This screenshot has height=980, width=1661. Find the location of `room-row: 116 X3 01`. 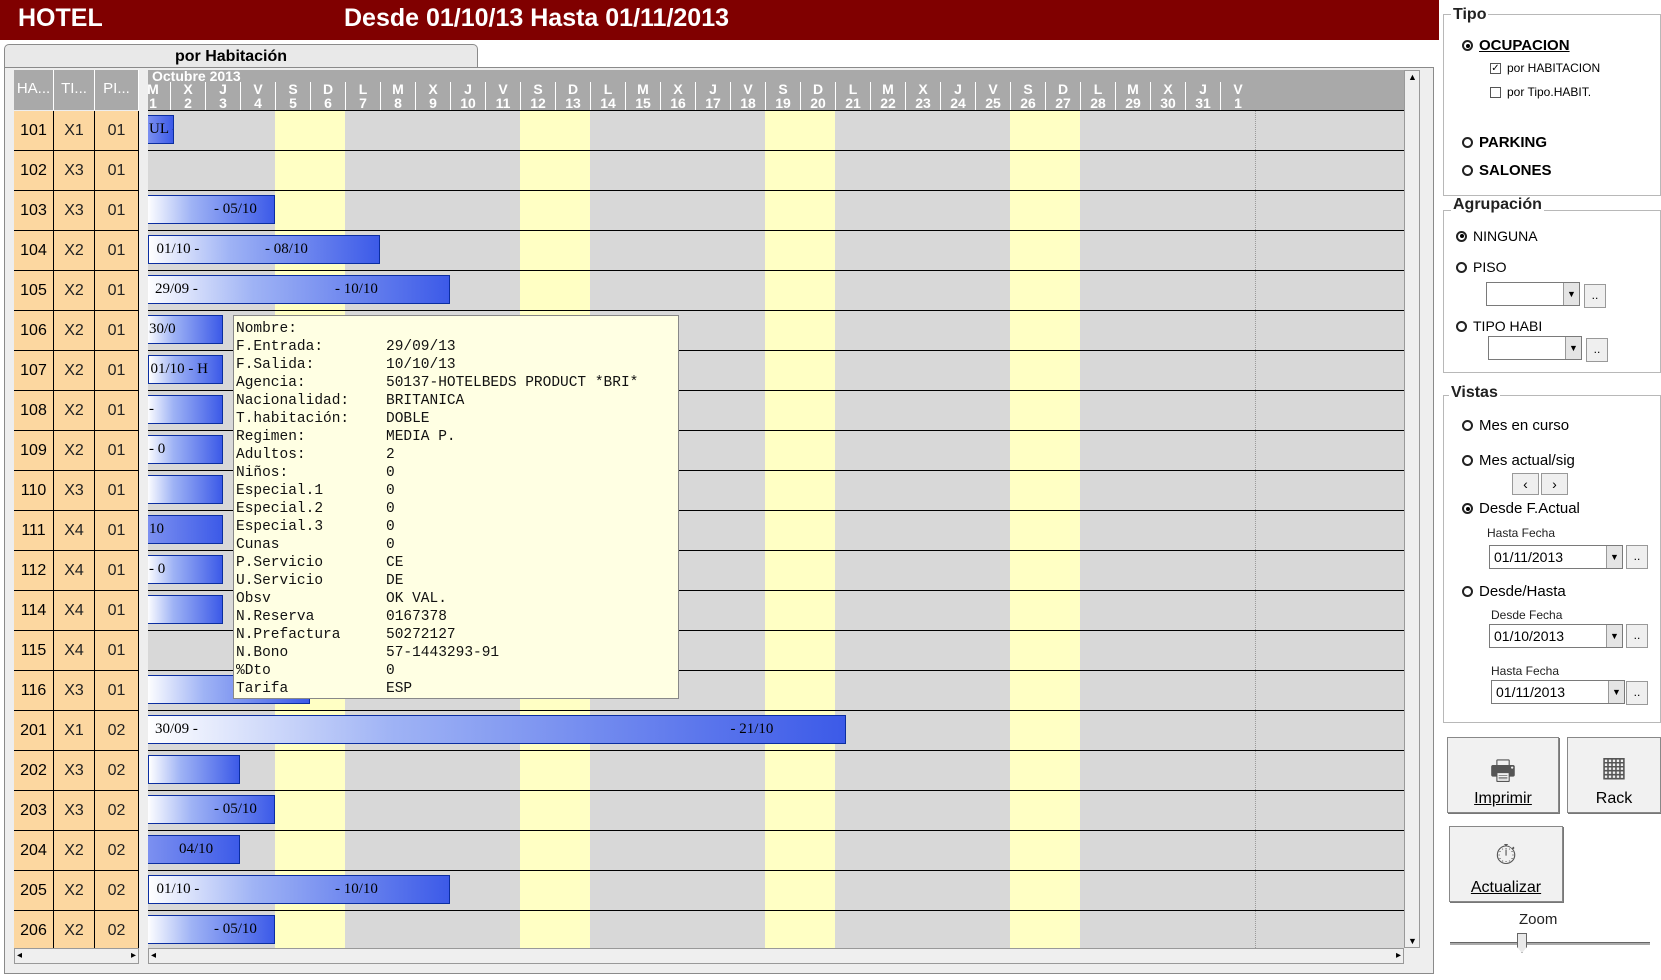

room-row: 116 X3 01 is located at coordinates (76, 691).